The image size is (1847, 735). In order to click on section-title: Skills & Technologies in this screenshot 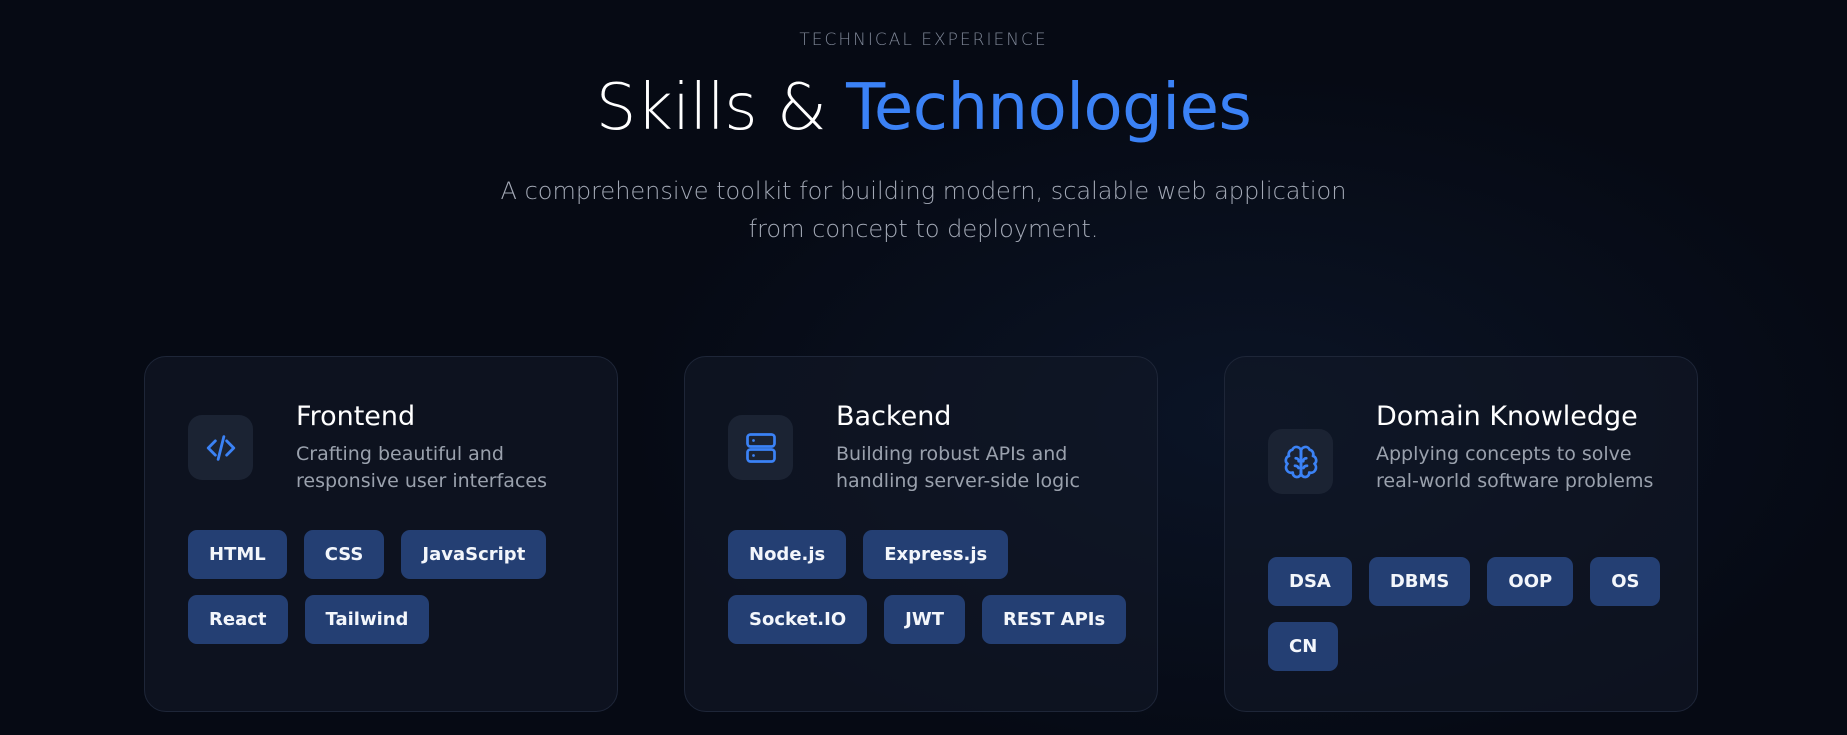, I will do `click(923, 108)`.